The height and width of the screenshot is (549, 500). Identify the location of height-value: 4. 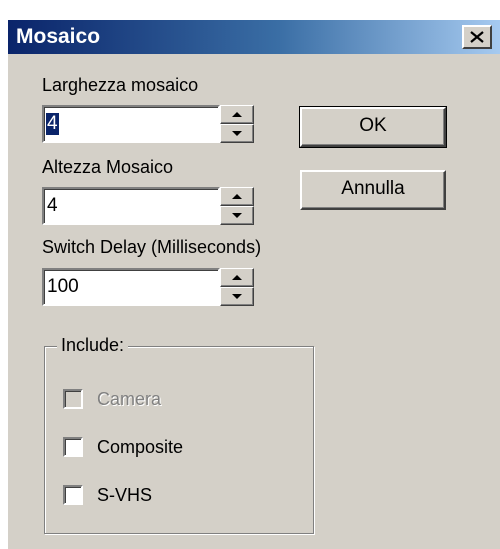
(52, 205).